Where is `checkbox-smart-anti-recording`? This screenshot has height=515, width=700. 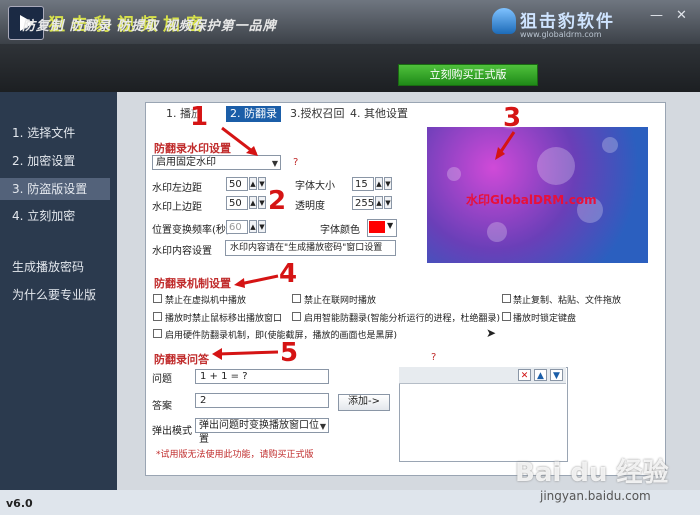
checkbox-smart-anti-recording is located at coordinates (296, 316).